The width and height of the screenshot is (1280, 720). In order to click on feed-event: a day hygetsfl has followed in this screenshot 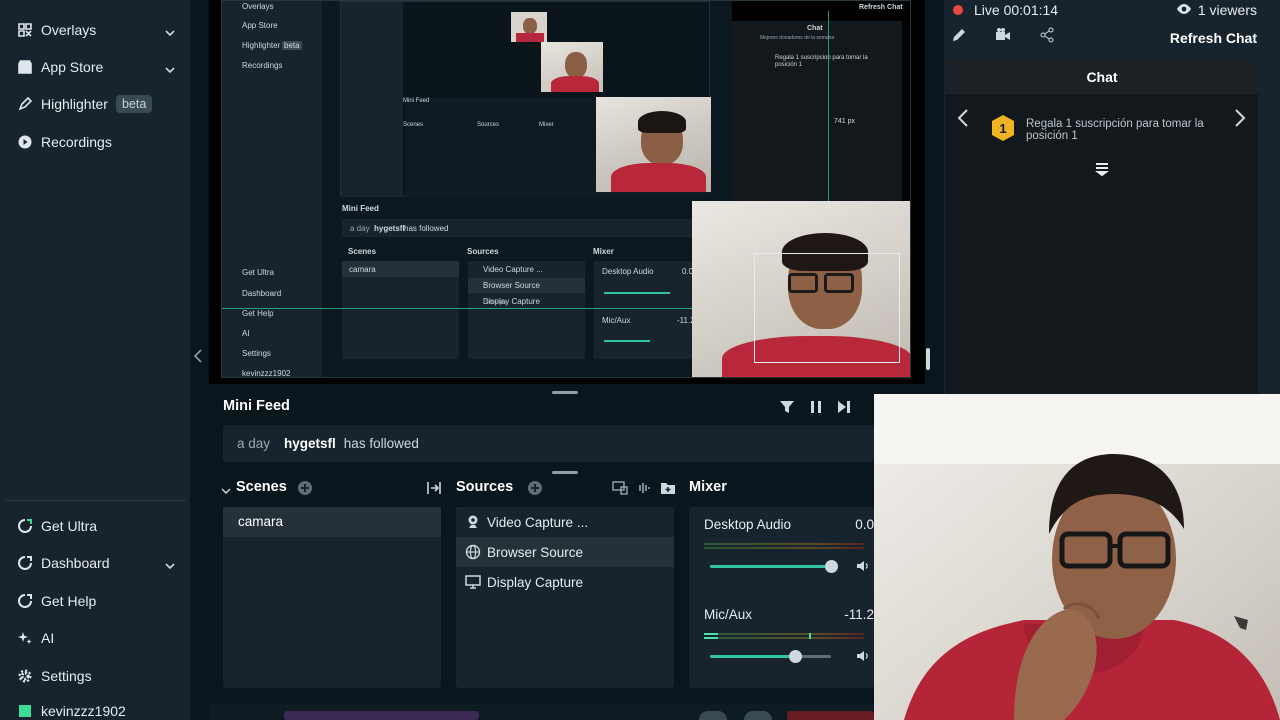, I will do `click(548, 443)`.